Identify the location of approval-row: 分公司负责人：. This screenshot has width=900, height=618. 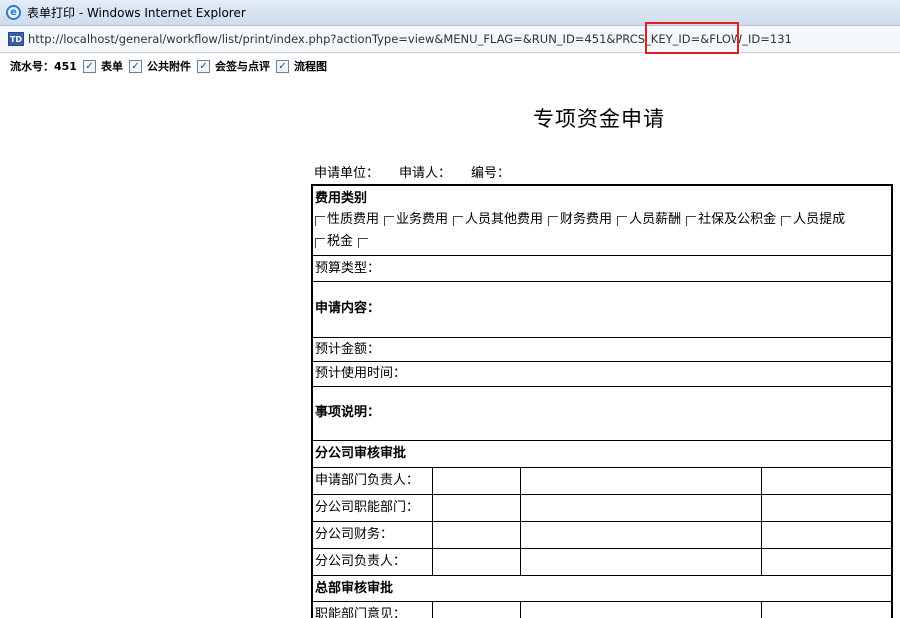
(602, 562).